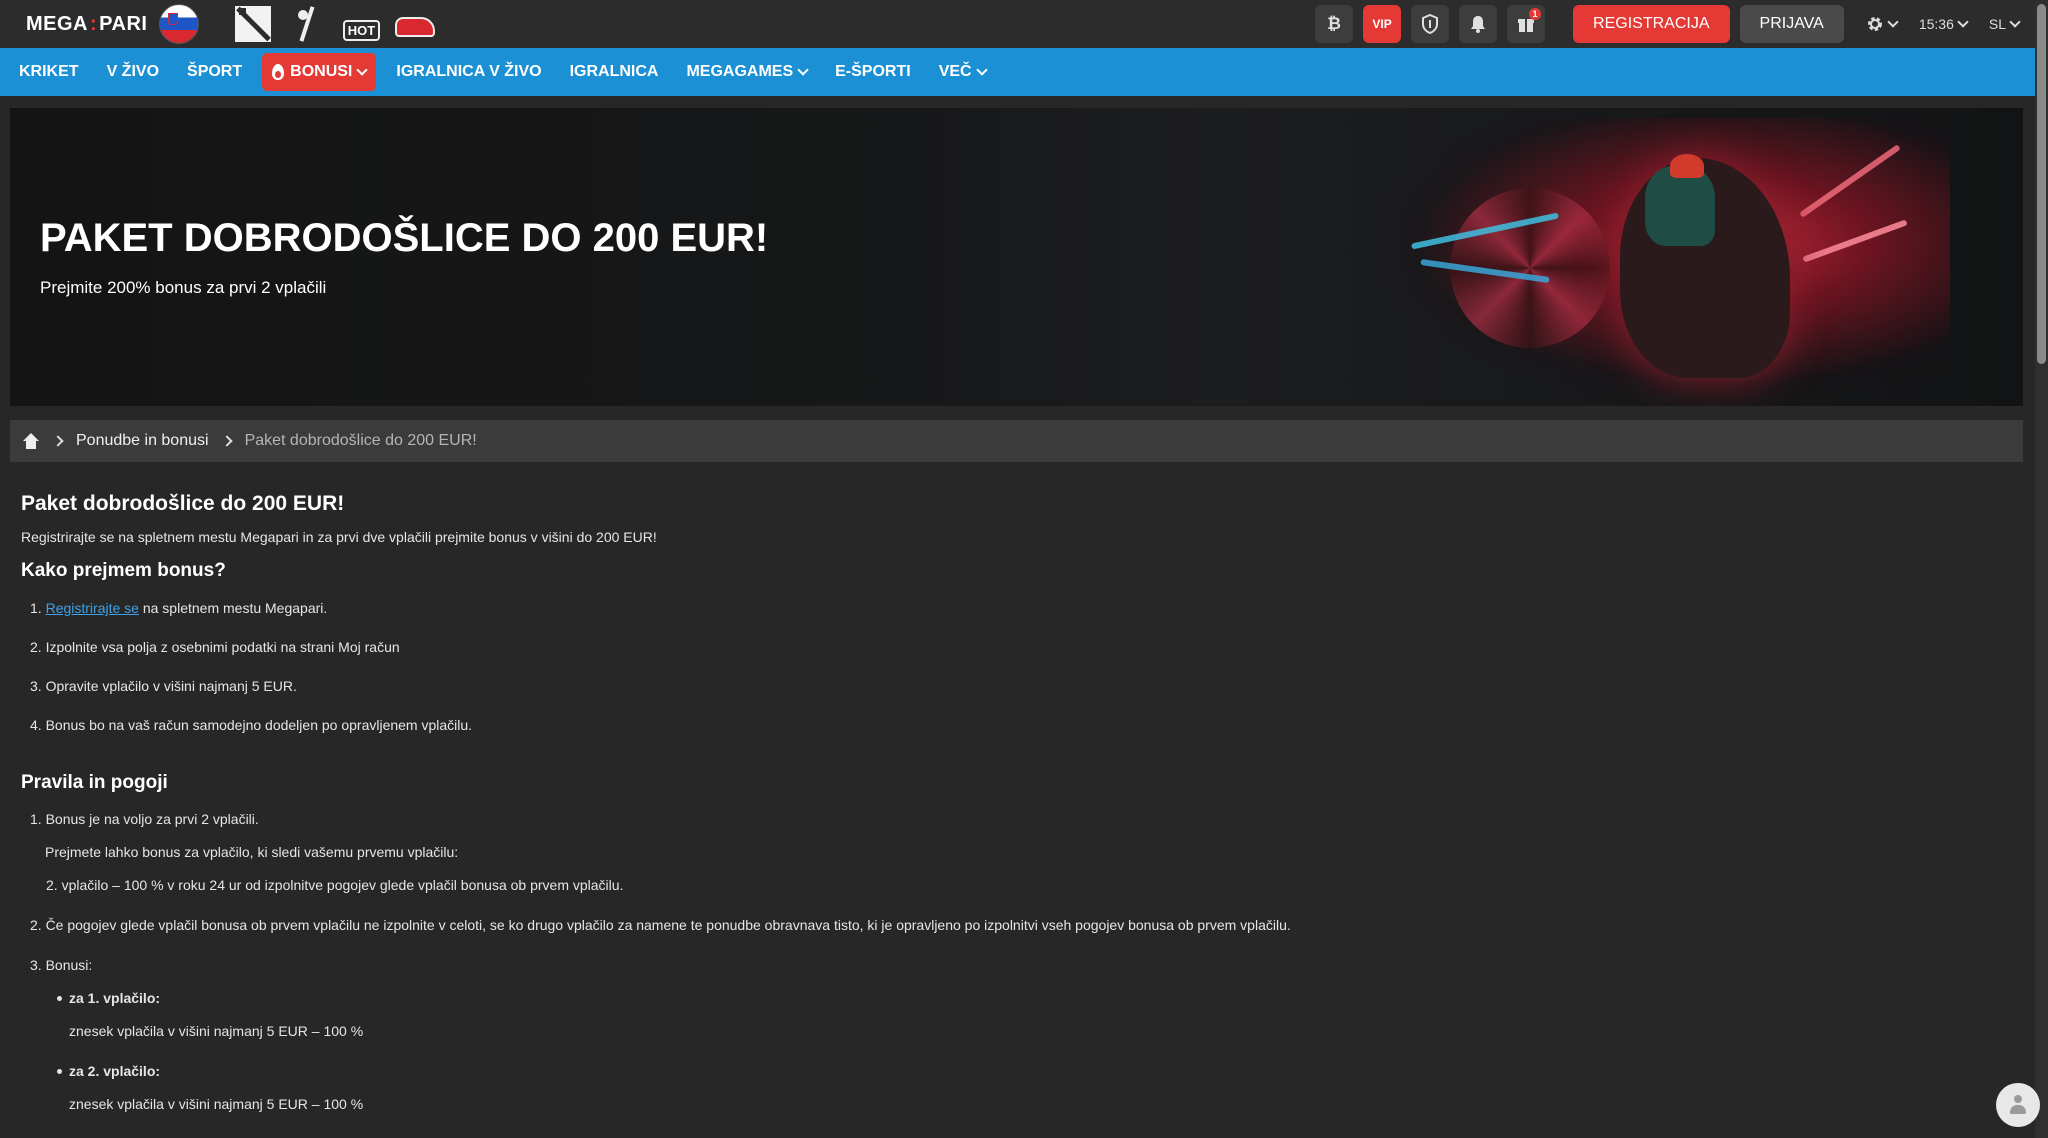 The height and width of the screenshot is (1138, 2048). I want to click on register-link: Registrirajte se, so click(92, 608).